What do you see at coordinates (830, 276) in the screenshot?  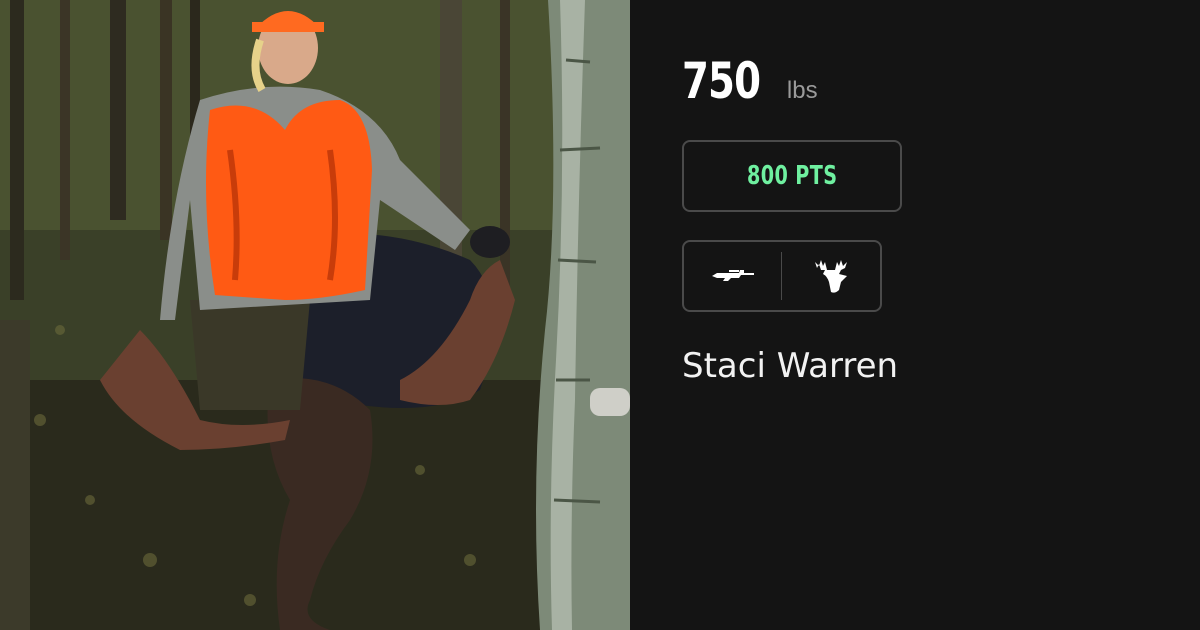 I see `moose-icon` at bounding box center [830, 276].